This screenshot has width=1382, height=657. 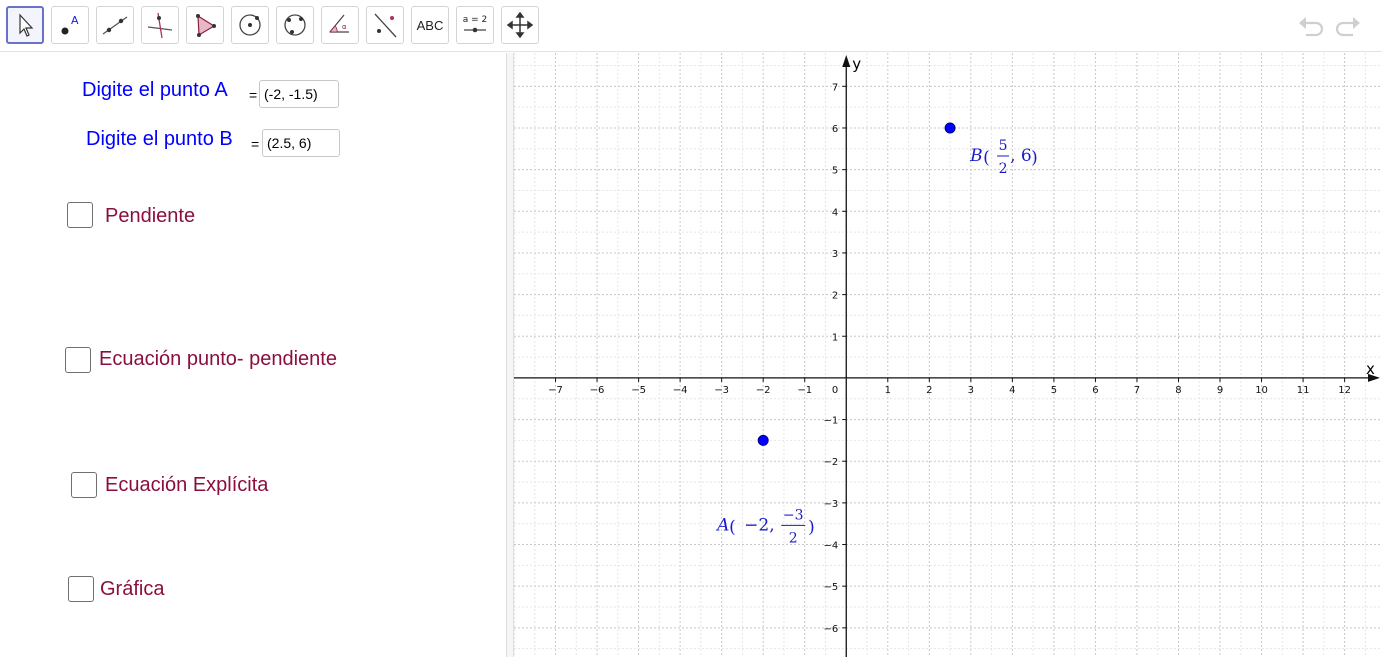 I want to click on x-tick-label: 9, so click(x=1220, y=390).